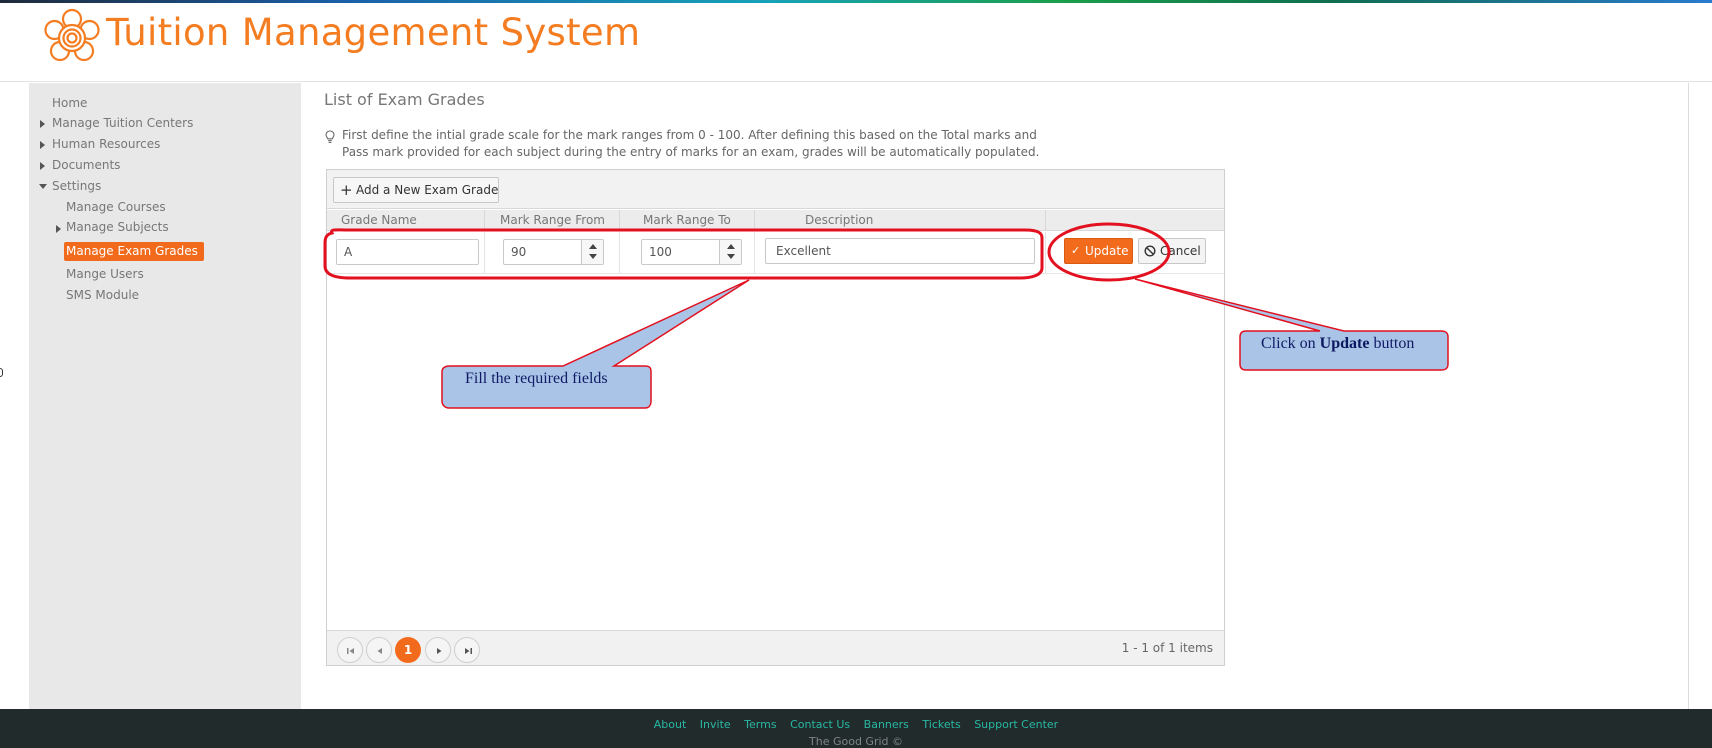 This screenshot has width=1712, height=748. I want to click on sidebar-item-sms-module: SMS Module, so click(102, 295).